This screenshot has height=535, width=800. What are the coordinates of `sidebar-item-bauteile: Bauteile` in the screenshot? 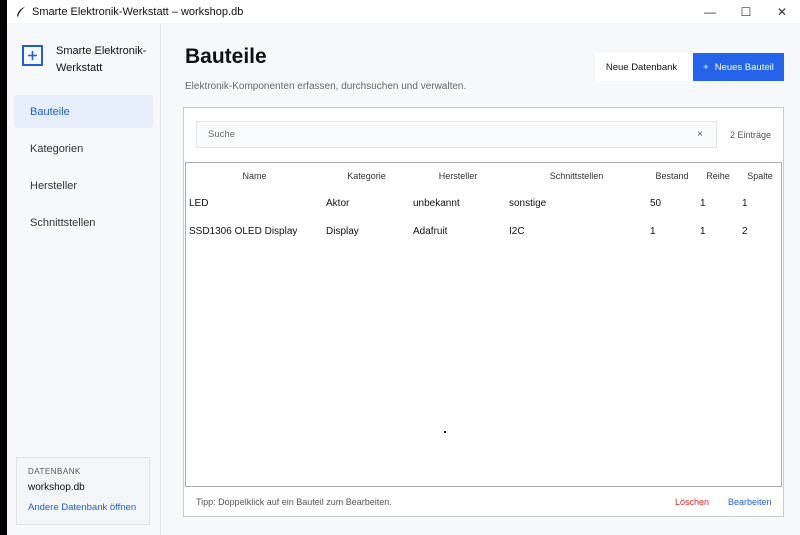 It's located at (83, 111).